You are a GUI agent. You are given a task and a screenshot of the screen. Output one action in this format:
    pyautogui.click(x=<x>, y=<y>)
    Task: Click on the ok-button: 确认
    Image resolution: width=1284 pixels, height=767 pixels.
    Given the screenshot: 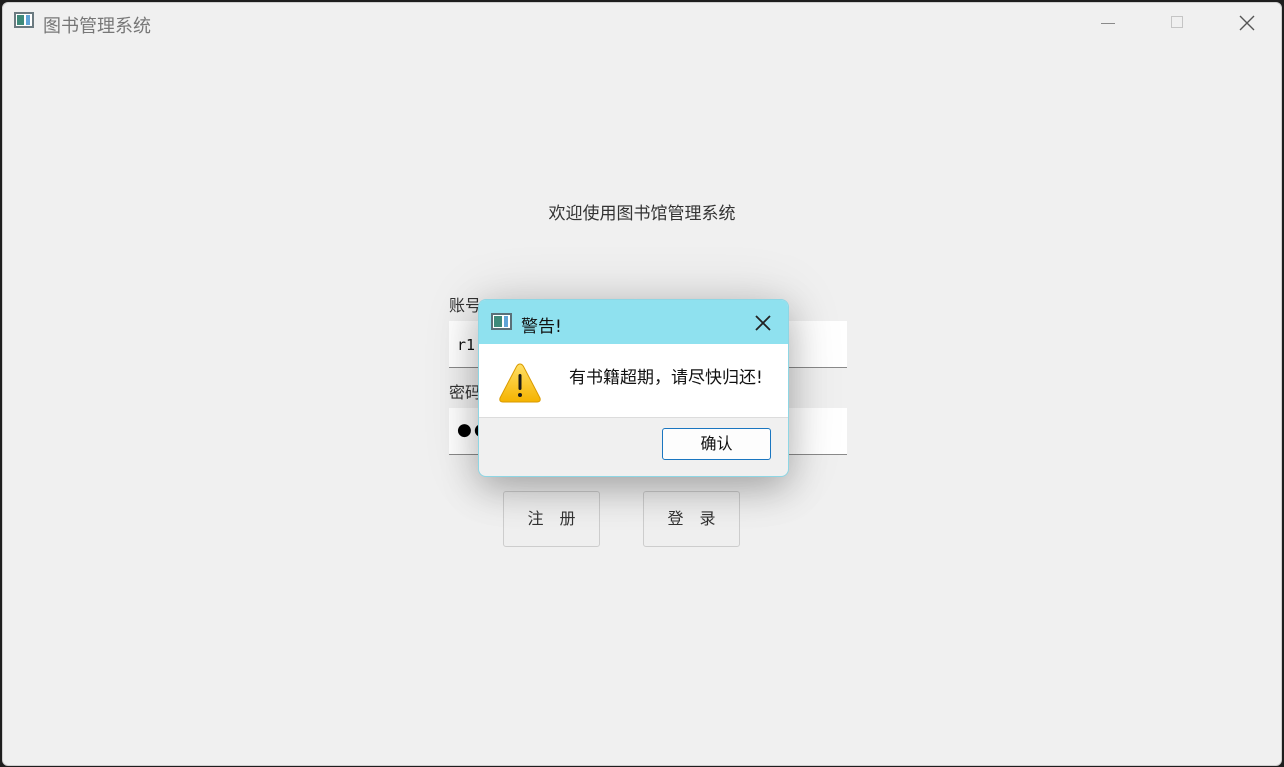 What is the action you would take?
    pyautogui.click(x=716, y=444)
    